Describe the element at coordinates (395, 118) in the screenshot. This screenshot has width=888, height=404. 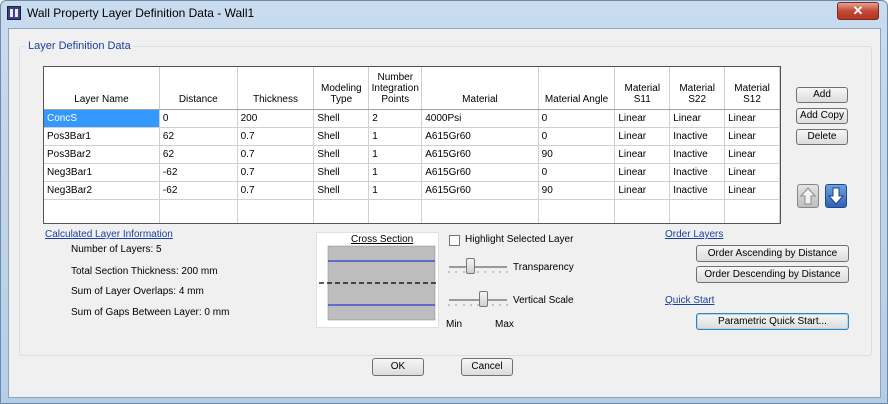
I see `table-cell: 2` at that location.